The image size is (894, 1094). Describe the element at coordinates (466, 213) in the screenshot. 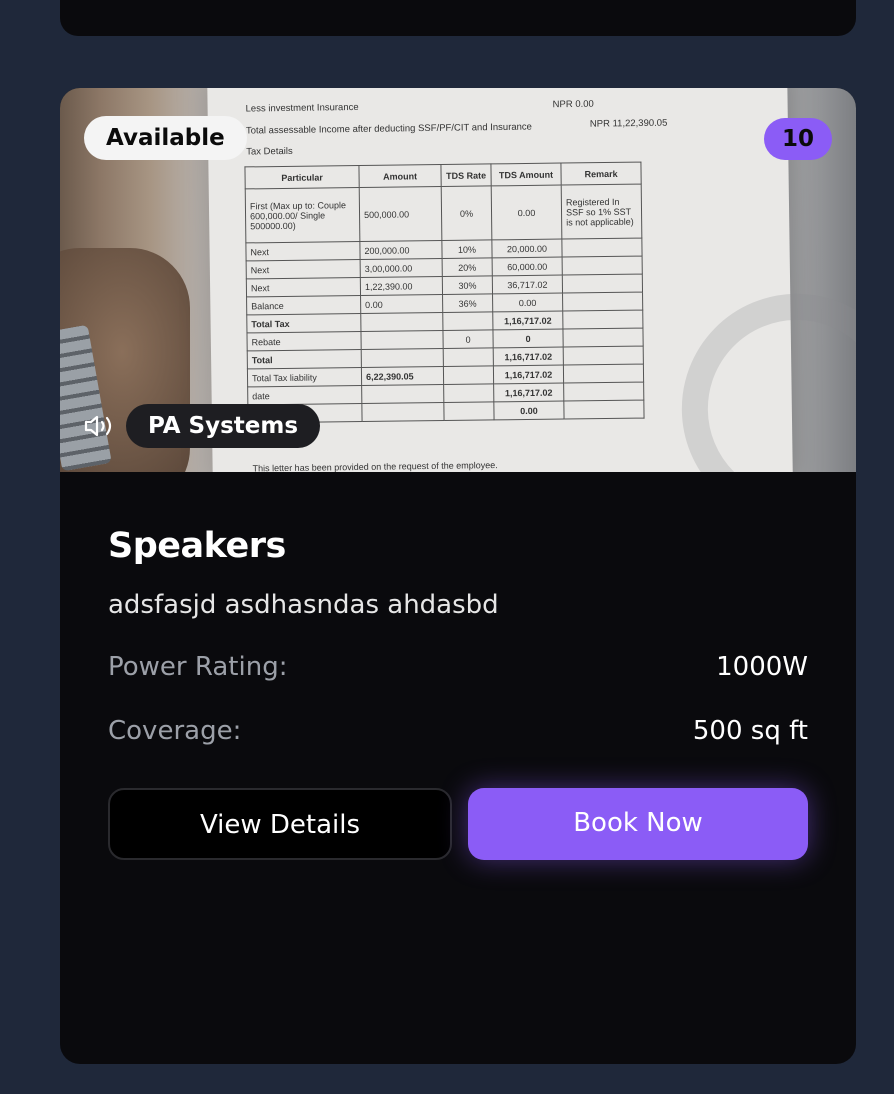

I see `tax-cell: 0%` at that location.